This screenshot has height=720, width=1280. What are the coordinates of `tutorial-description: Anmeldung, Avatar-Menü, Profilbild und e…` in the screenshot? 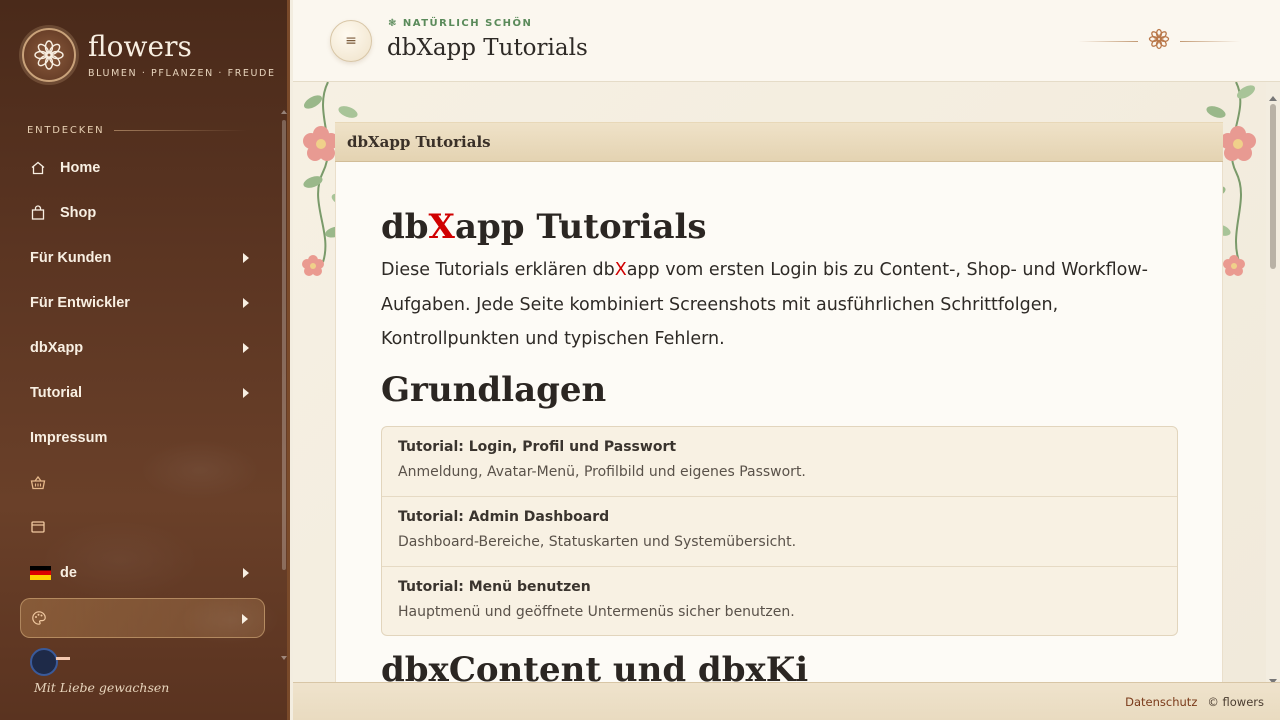 It's located at (602, 471).